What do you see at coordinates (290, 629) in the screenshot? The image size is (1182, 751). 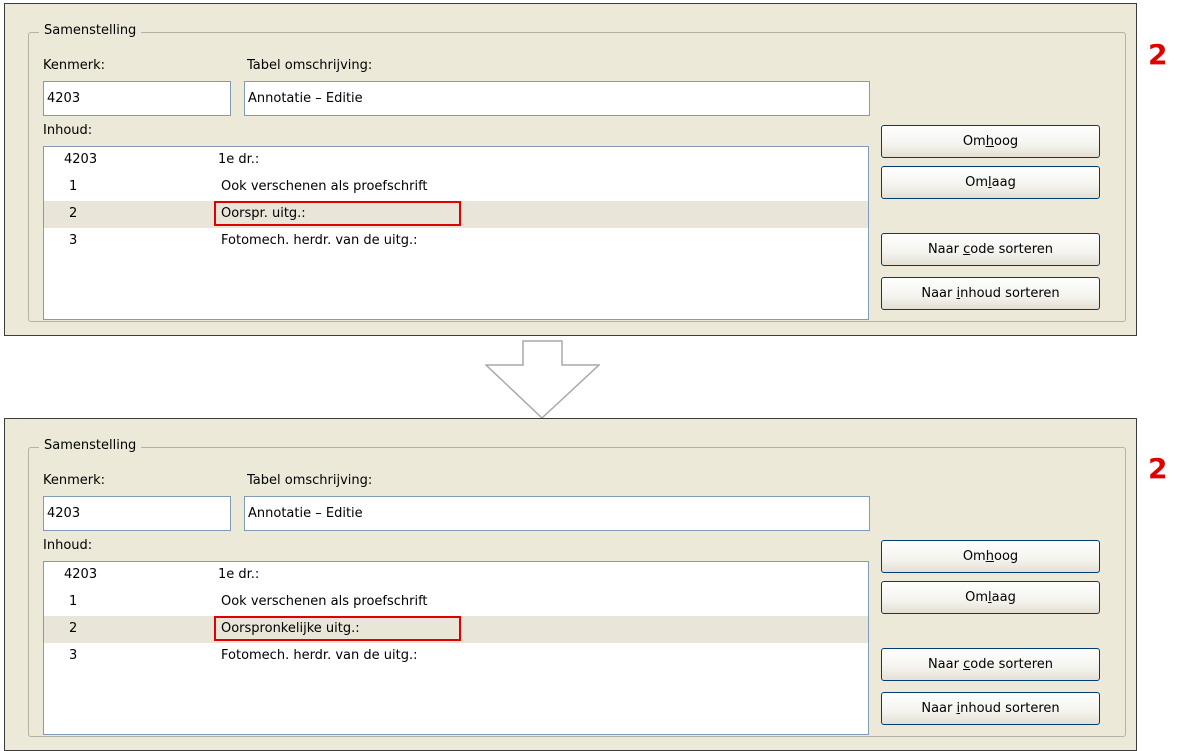 I see `row-description: Oorspronkelijke uitg.:` at bounding box center [290, 629].